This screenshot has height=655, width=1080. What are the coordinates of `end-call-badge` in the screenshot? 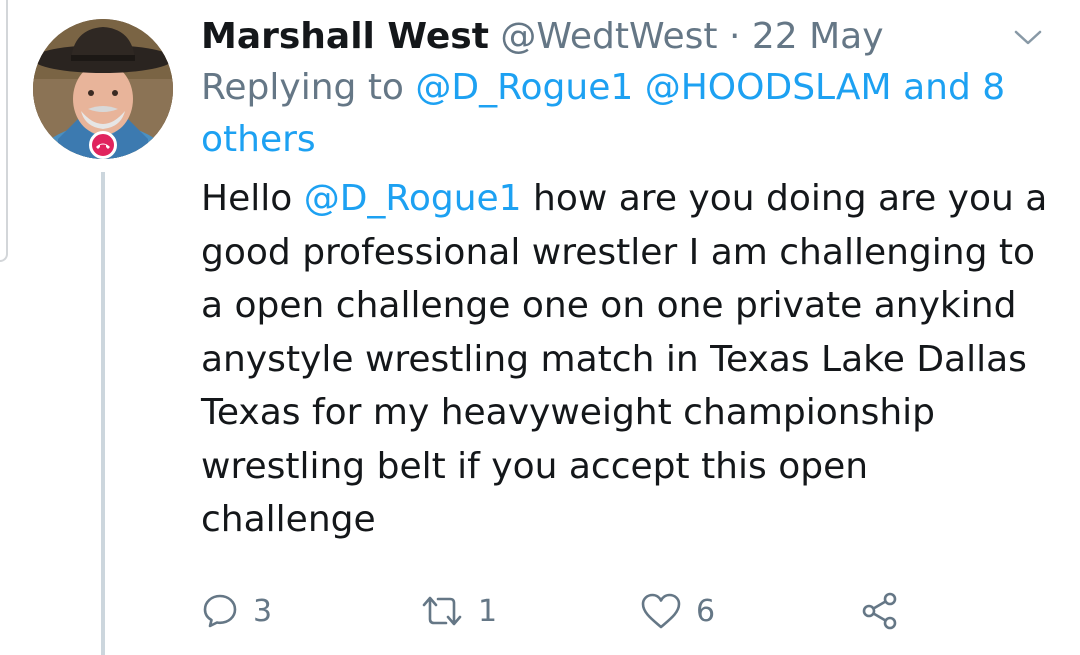 It's located at (103, 145).